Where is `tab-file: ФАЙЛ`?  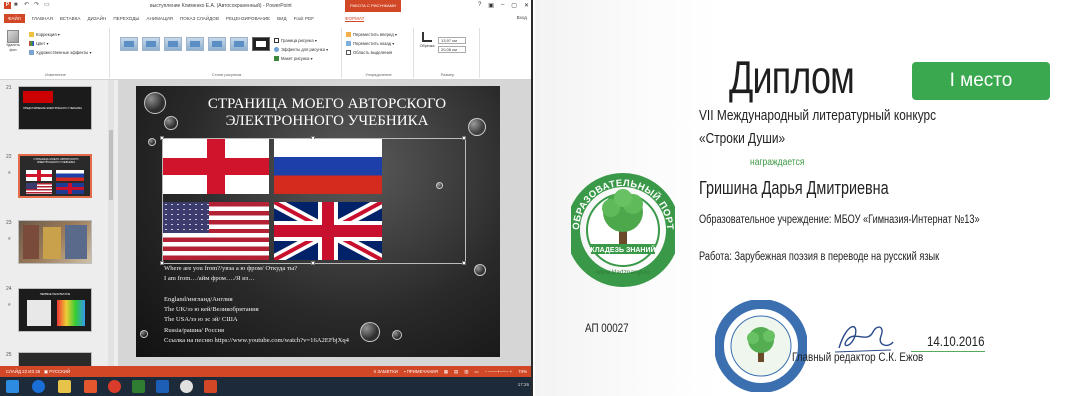
tab-file: ФАЙЛ is located at coordinates (14, 18).